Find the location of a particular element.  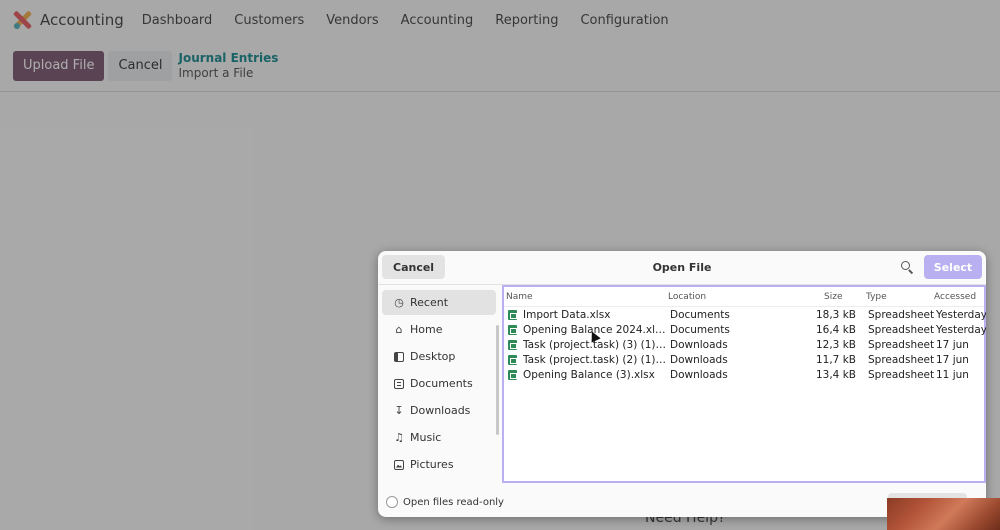

file-accessed: 11 jun is located at coordinates (952, 374).